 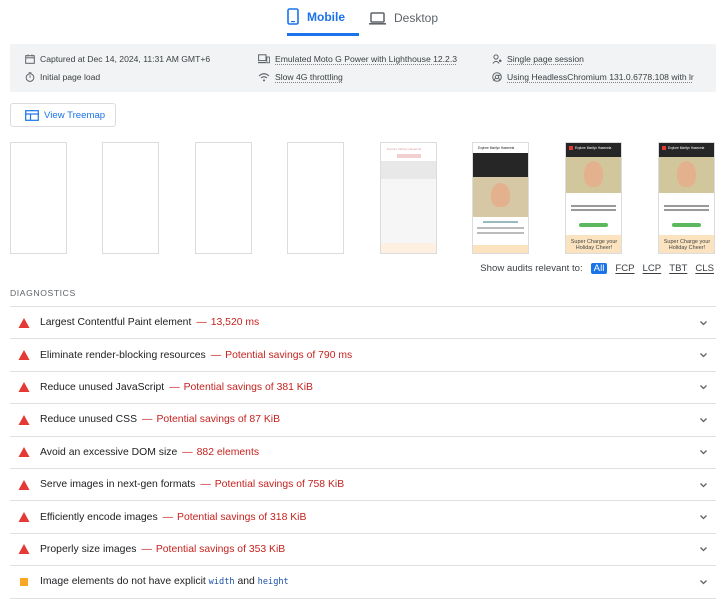 I want to click on filter-lcp: LCP, so click(x=652, y=268).